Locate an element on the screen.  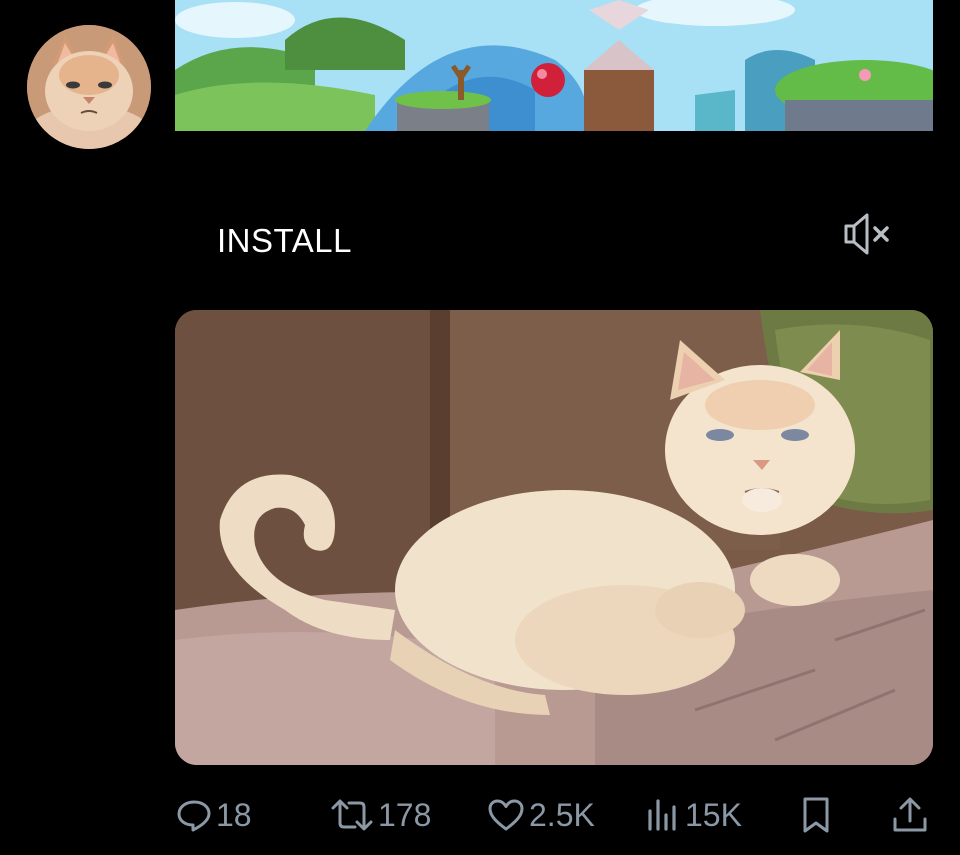
speaker-muted-icon is located at coordinates (867, 234).